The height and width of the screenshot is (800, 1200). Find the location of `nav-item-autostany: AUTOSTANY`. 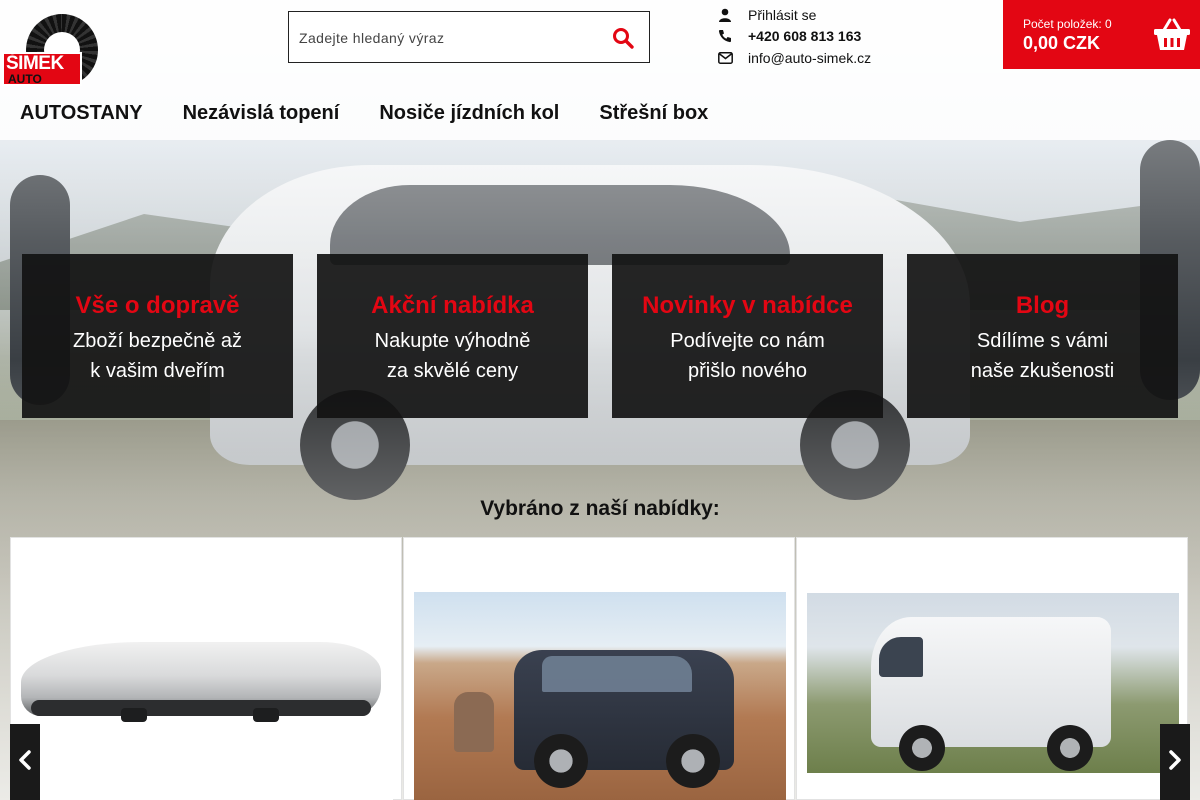

nav-item-autostany: AUTOSTANY is located at coordinates (81, 114).